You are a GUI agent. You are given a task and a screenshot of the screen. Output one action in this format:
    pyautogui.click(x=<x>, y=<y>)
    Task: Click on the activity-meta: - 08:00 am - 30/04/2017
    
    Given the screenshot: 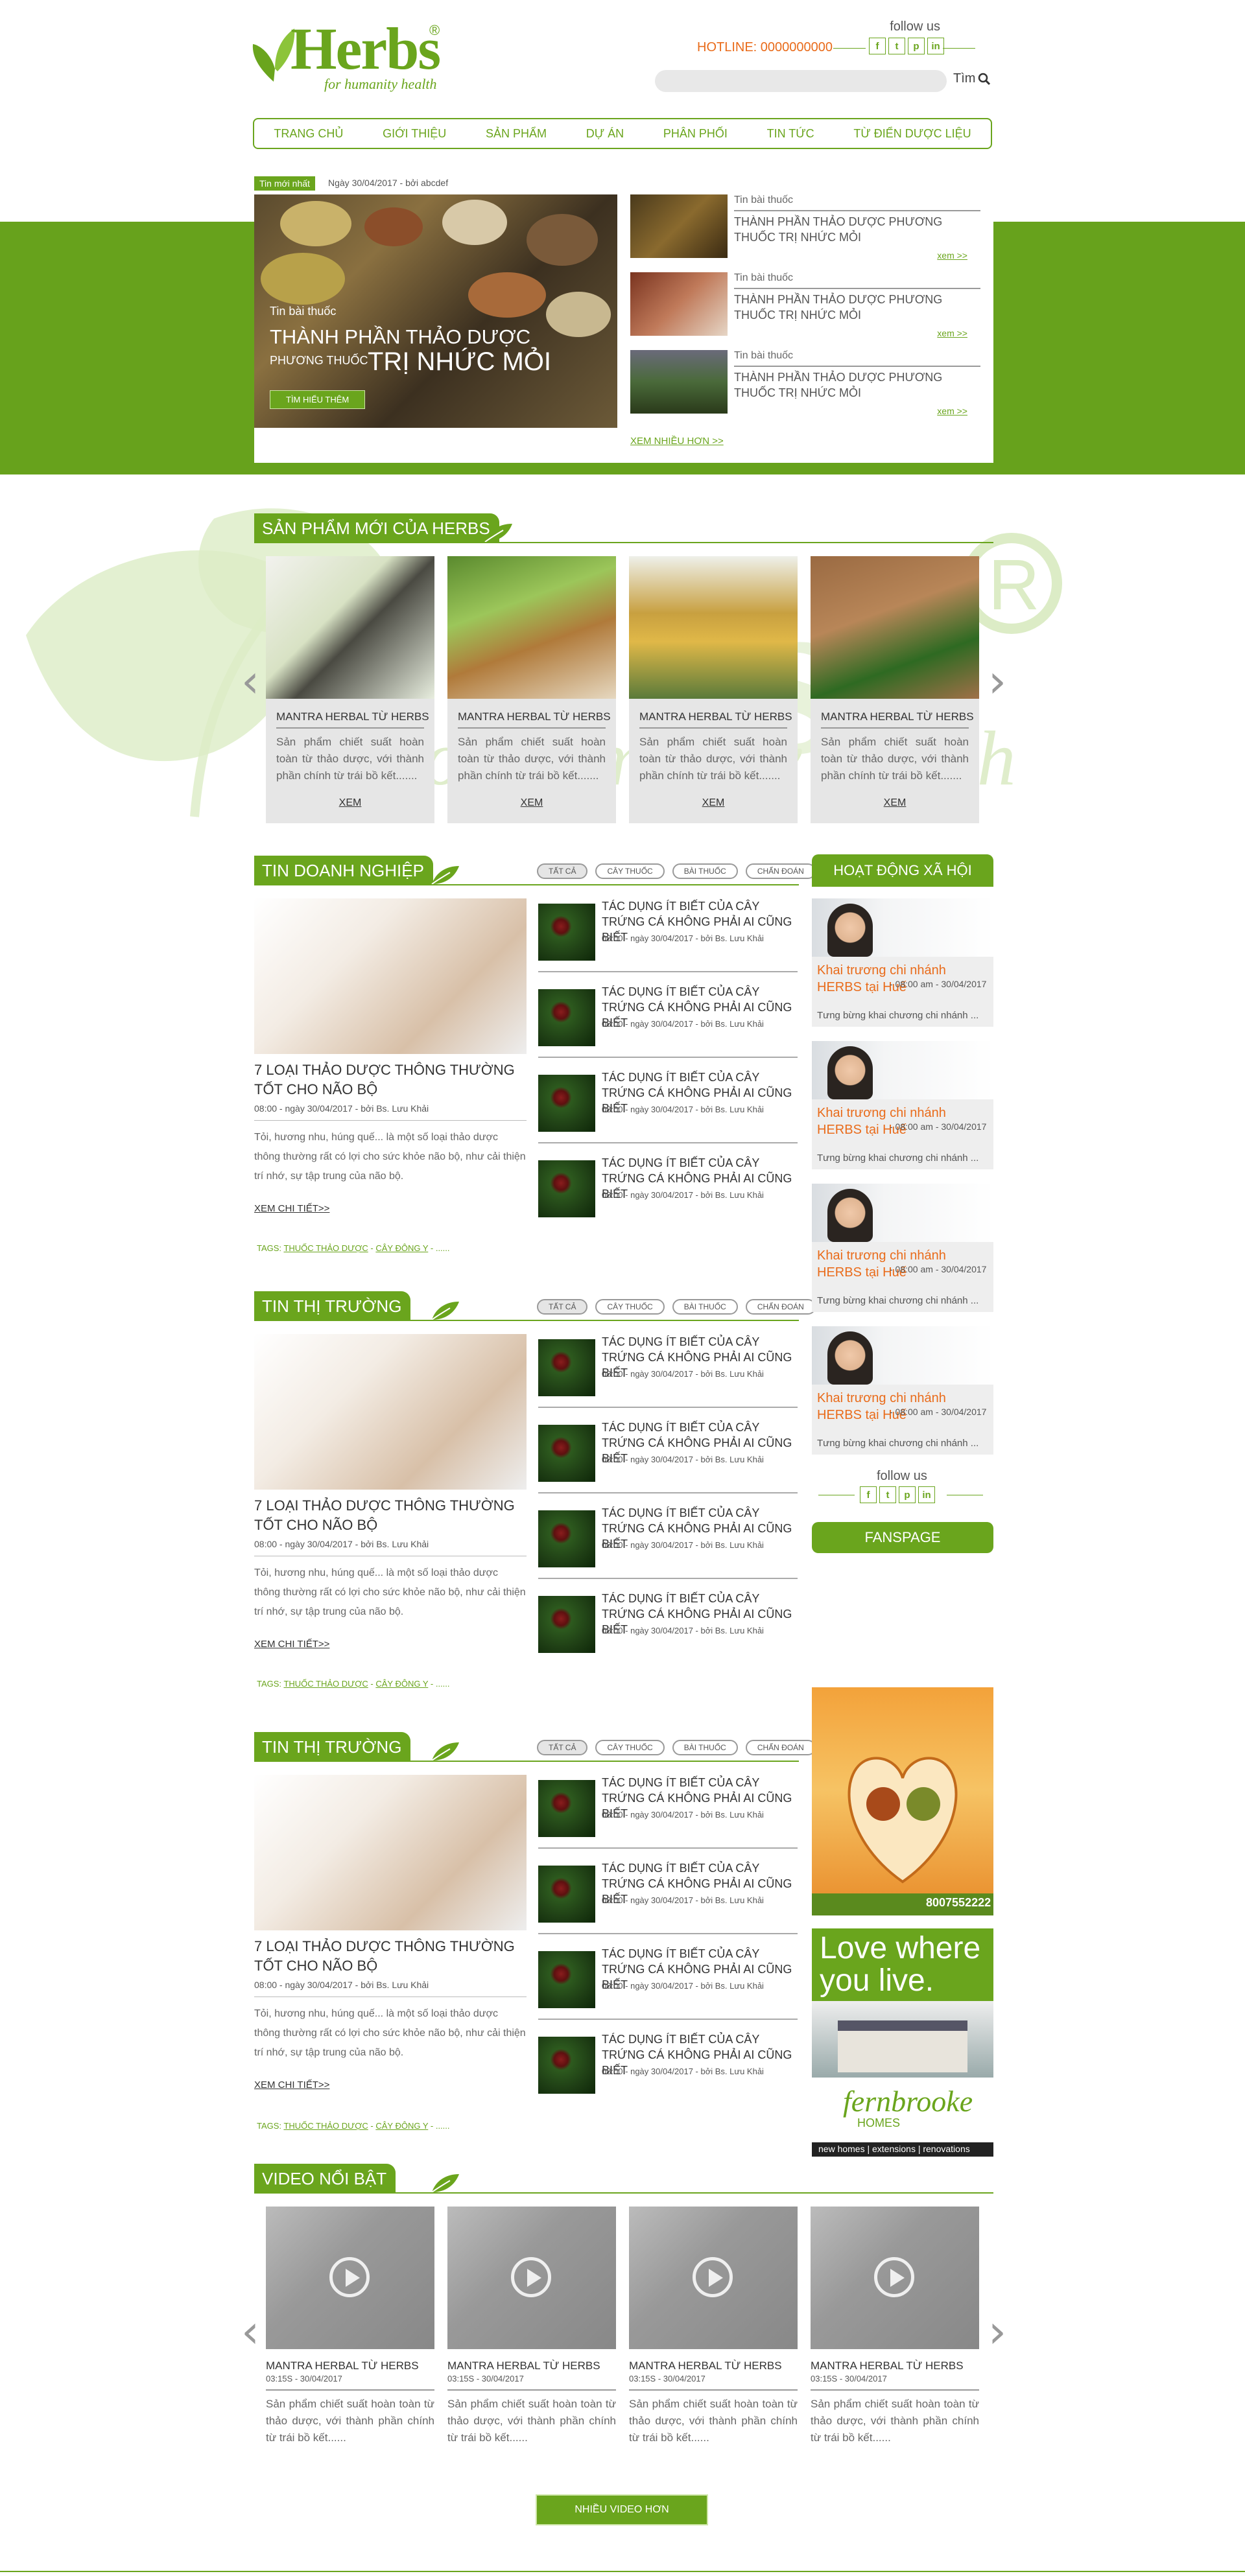 What is the action you would take?
    pyautogui.click(x=939, y=1412)
    